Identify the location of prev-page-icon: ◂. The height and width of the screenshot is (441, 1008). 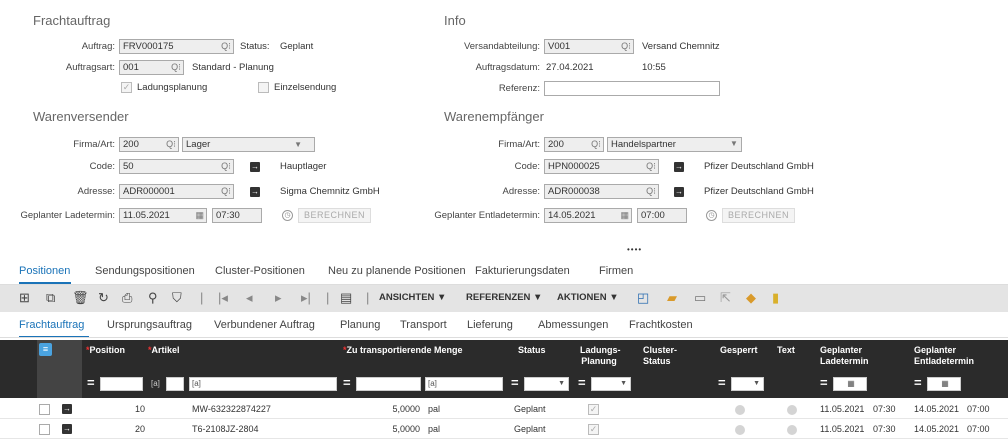
(249, 298).